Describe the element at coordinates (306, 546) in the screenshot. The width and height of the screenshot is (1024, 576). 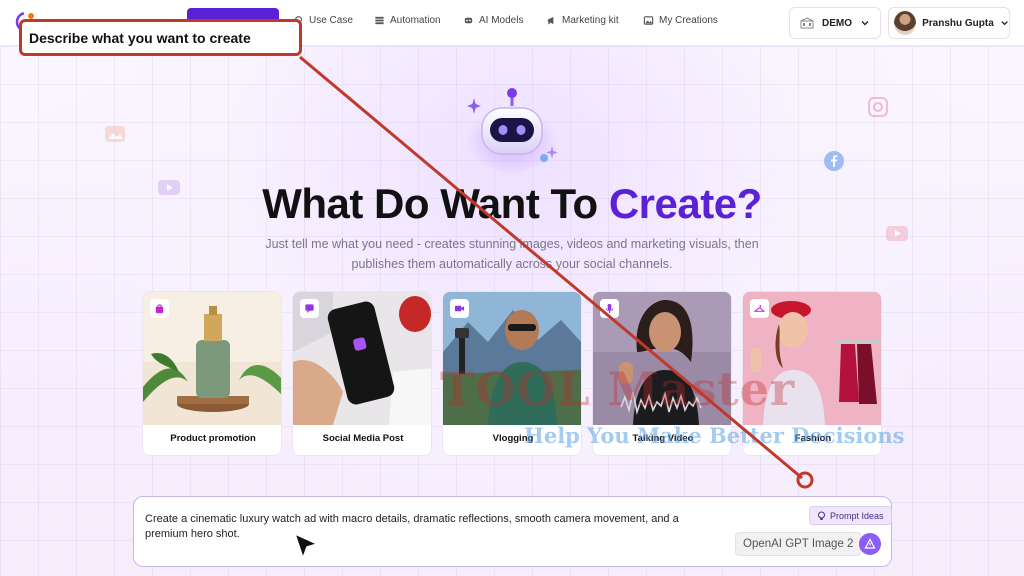
I see `mouse-pointer-icon` at that location.